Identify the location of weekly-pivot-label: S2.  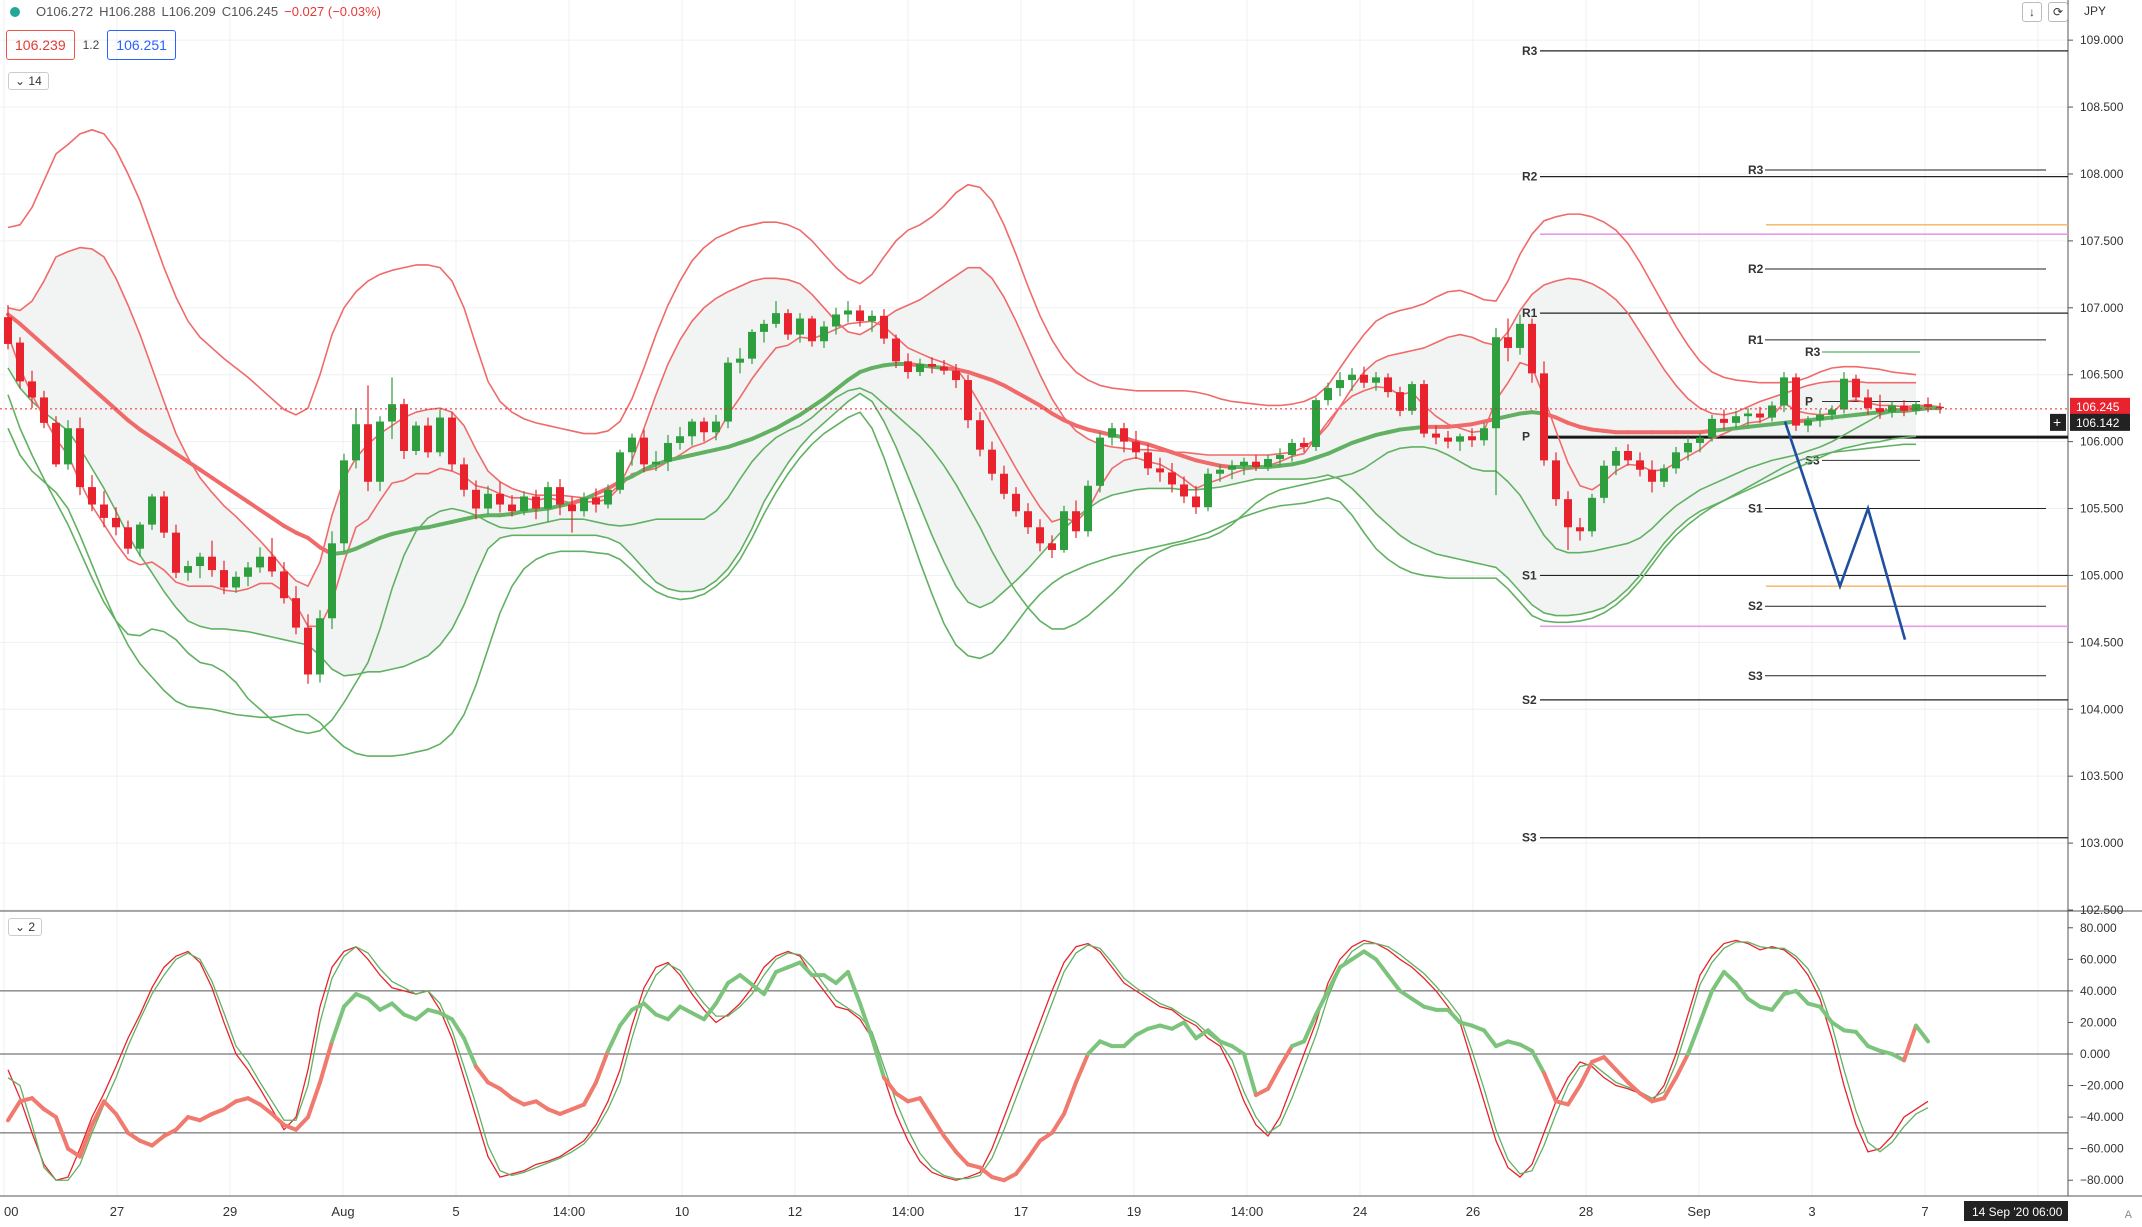
(1755, 606).